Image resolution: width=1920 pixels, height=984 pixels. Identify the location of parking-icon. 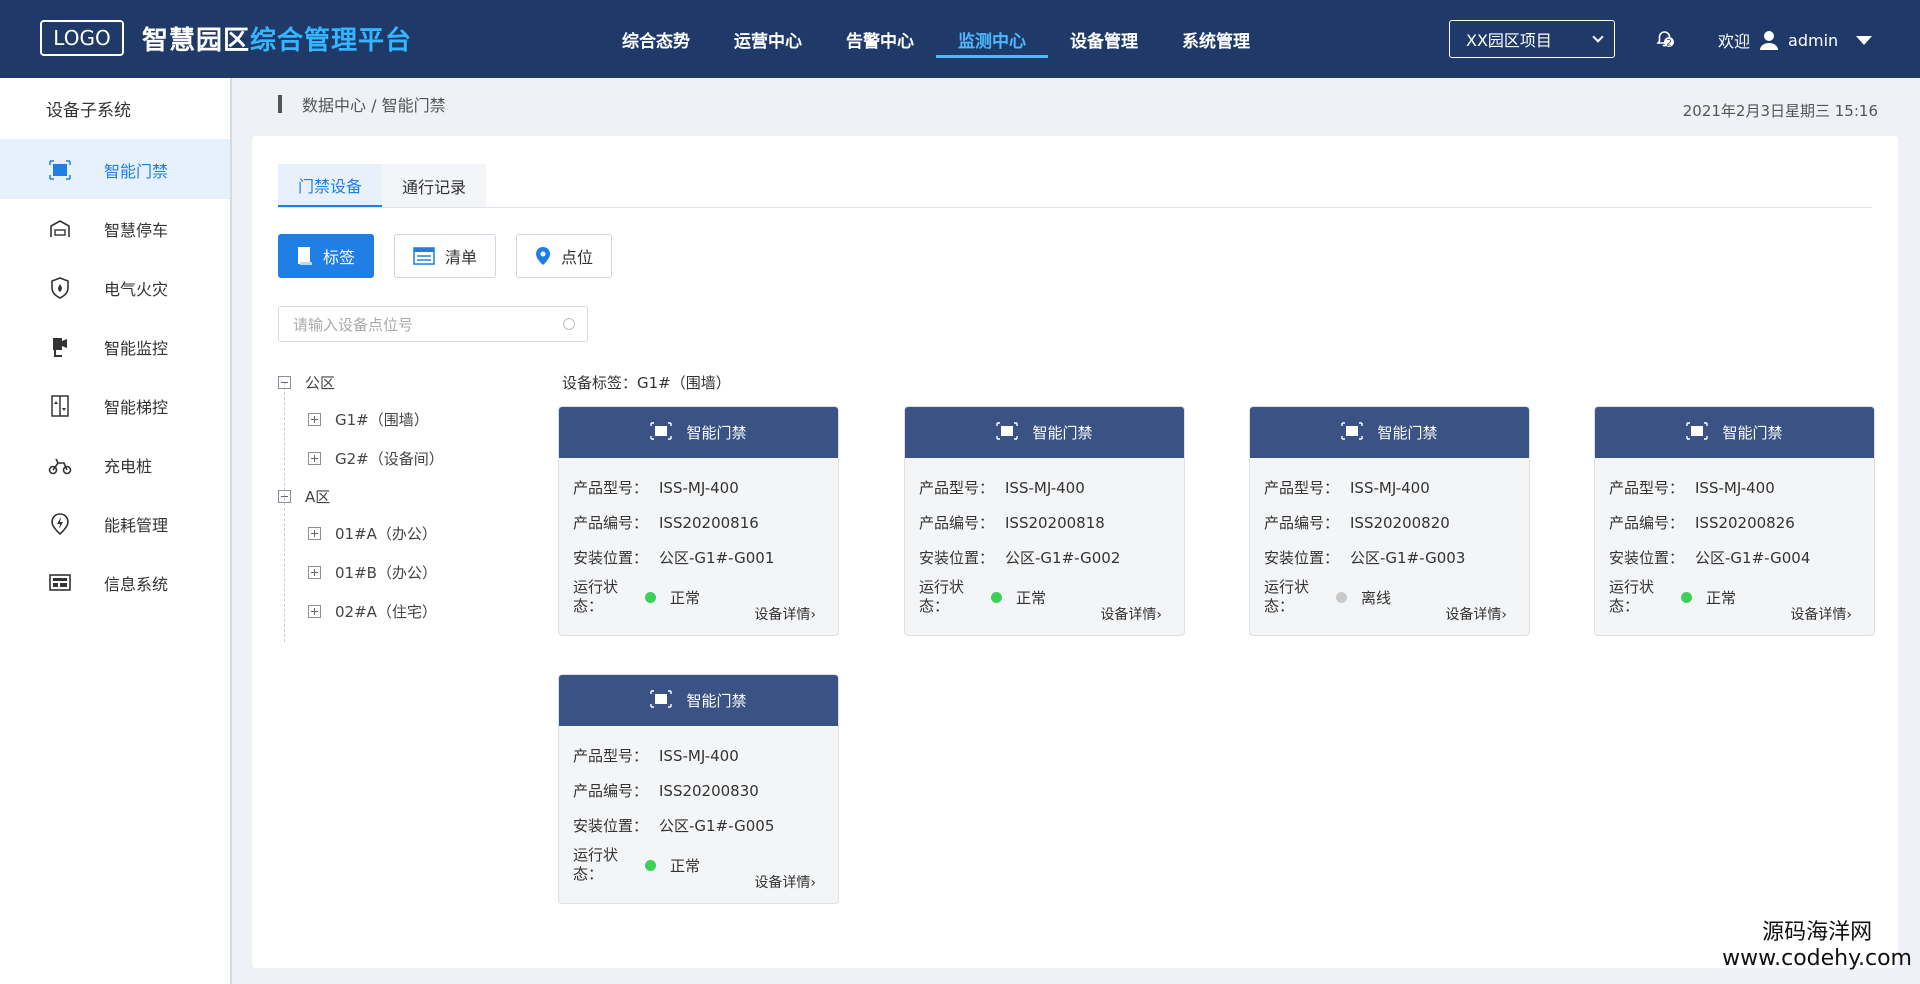
(60, 229).